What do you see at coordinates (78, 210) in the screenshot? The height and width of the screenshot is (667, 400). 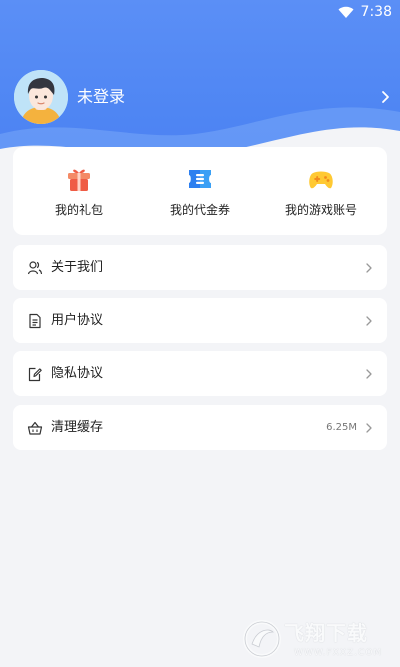 I see `quick-label-gifts: 我的礼包` at bounding box center [78, 210].